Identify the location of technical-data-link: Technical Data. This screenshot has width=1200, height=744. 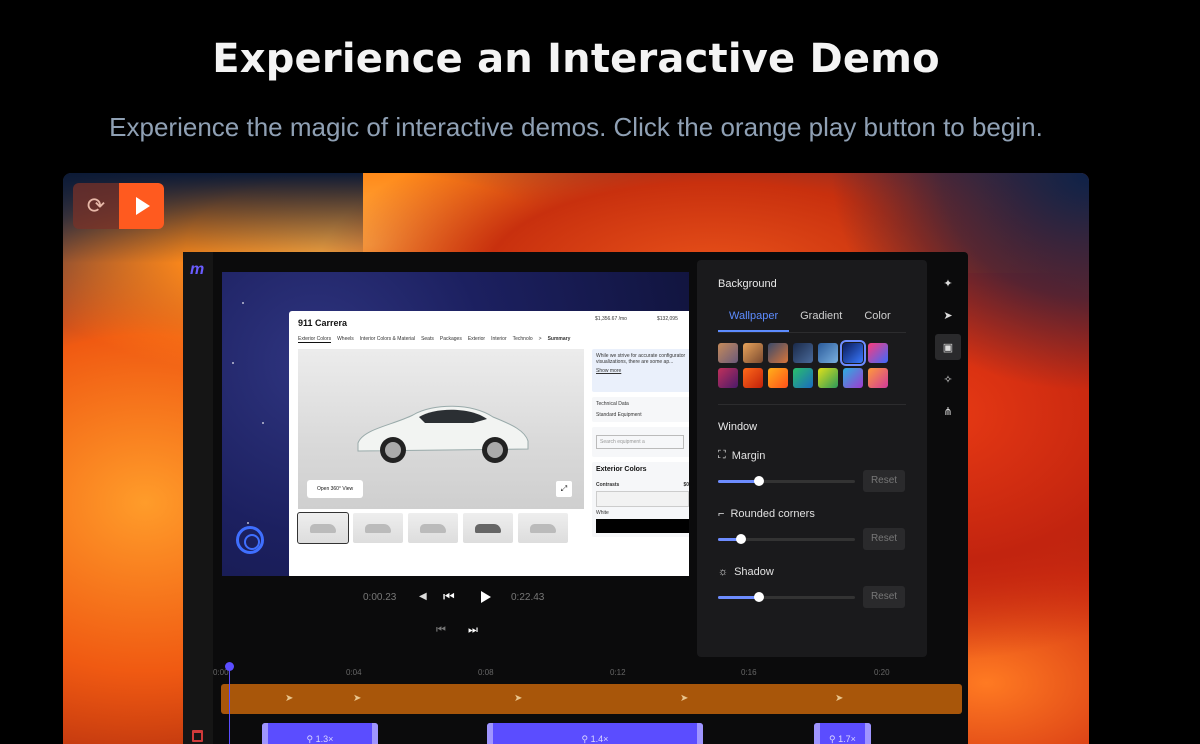
(642, 404).